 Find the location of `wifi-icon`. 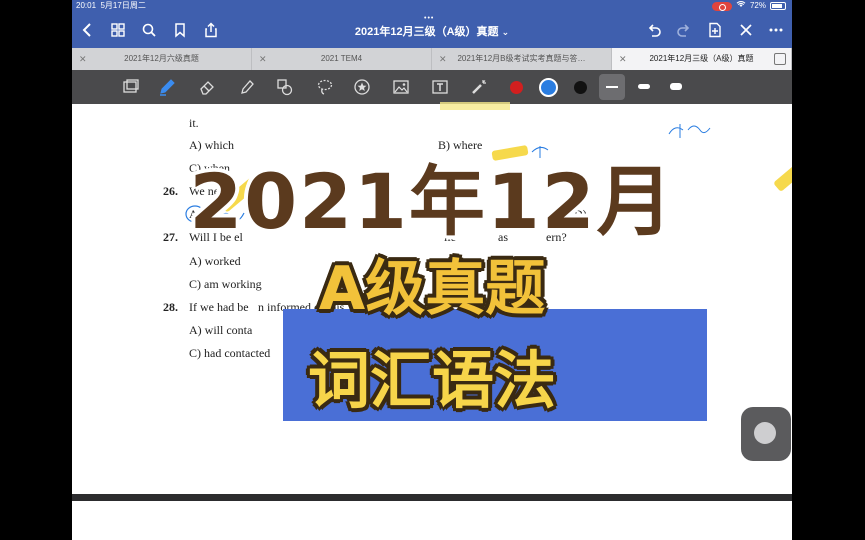

wifi-icon is located at coordinates (741, 6).